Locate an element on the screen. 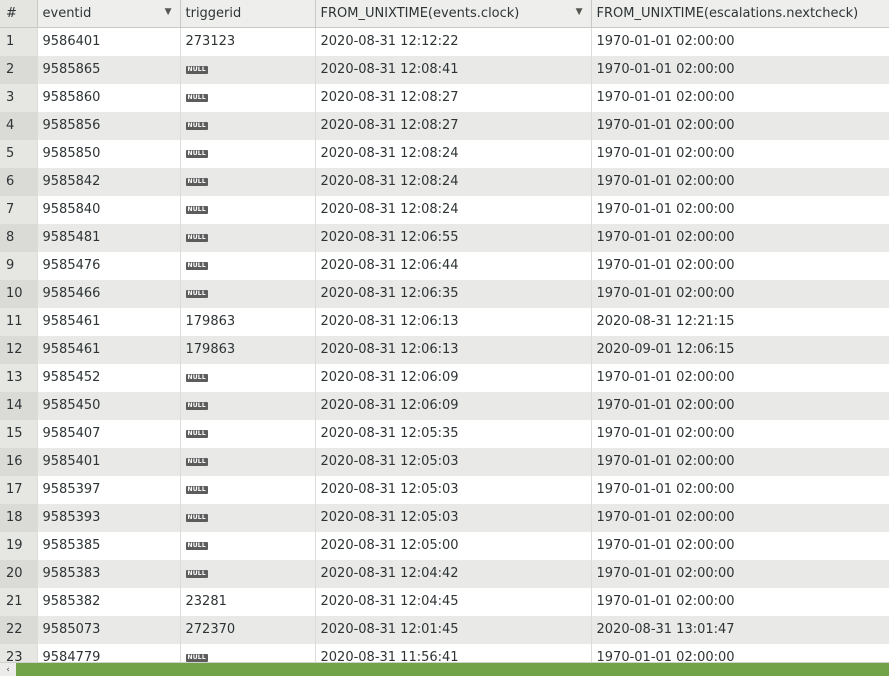 The image size is (889, 676). scrollbar-thumb is located at coordinates (452, 669).